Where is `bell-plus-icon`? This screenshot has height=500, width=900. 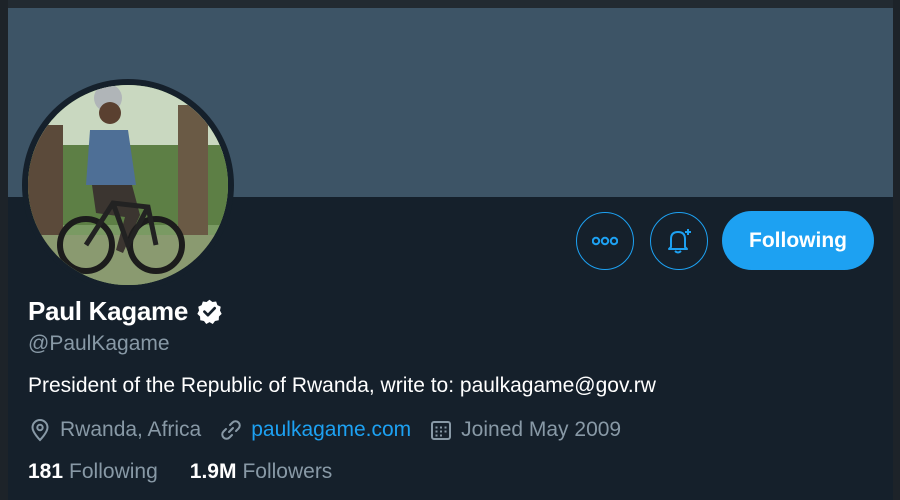
bell-plus-icon is located at coordinates (679, 241).